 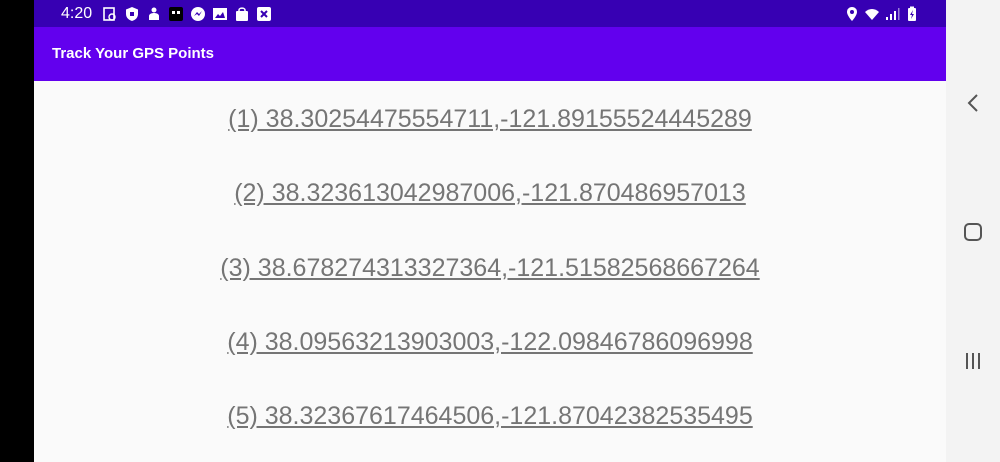 I want to click on screenshot-icon, so click(x=110, y=14).